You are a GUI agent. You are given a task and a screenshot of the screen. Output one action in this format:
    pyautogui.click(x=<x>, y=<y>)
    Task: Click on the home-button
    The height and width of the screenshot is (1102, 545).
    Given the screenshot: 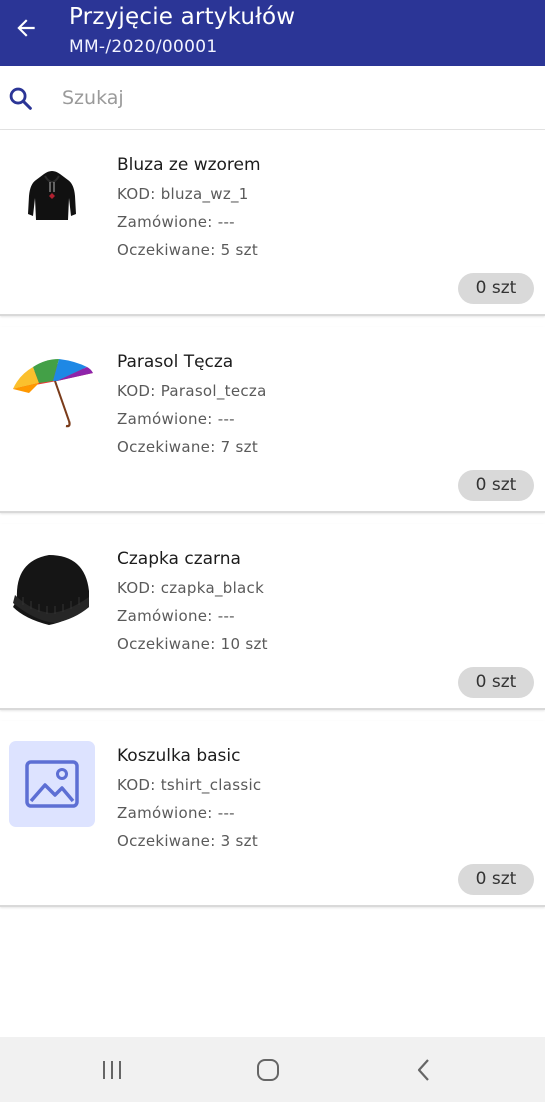 What is the action you would take?
    pyautogui.click(x=268, y=1070)
    